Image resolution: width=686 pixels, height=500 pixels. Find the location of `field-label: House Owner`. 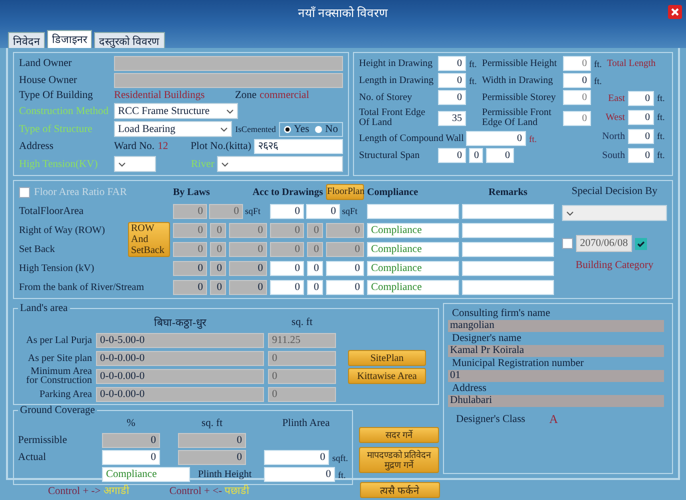

field-label: House Owner is located at coordinates (48, 80).